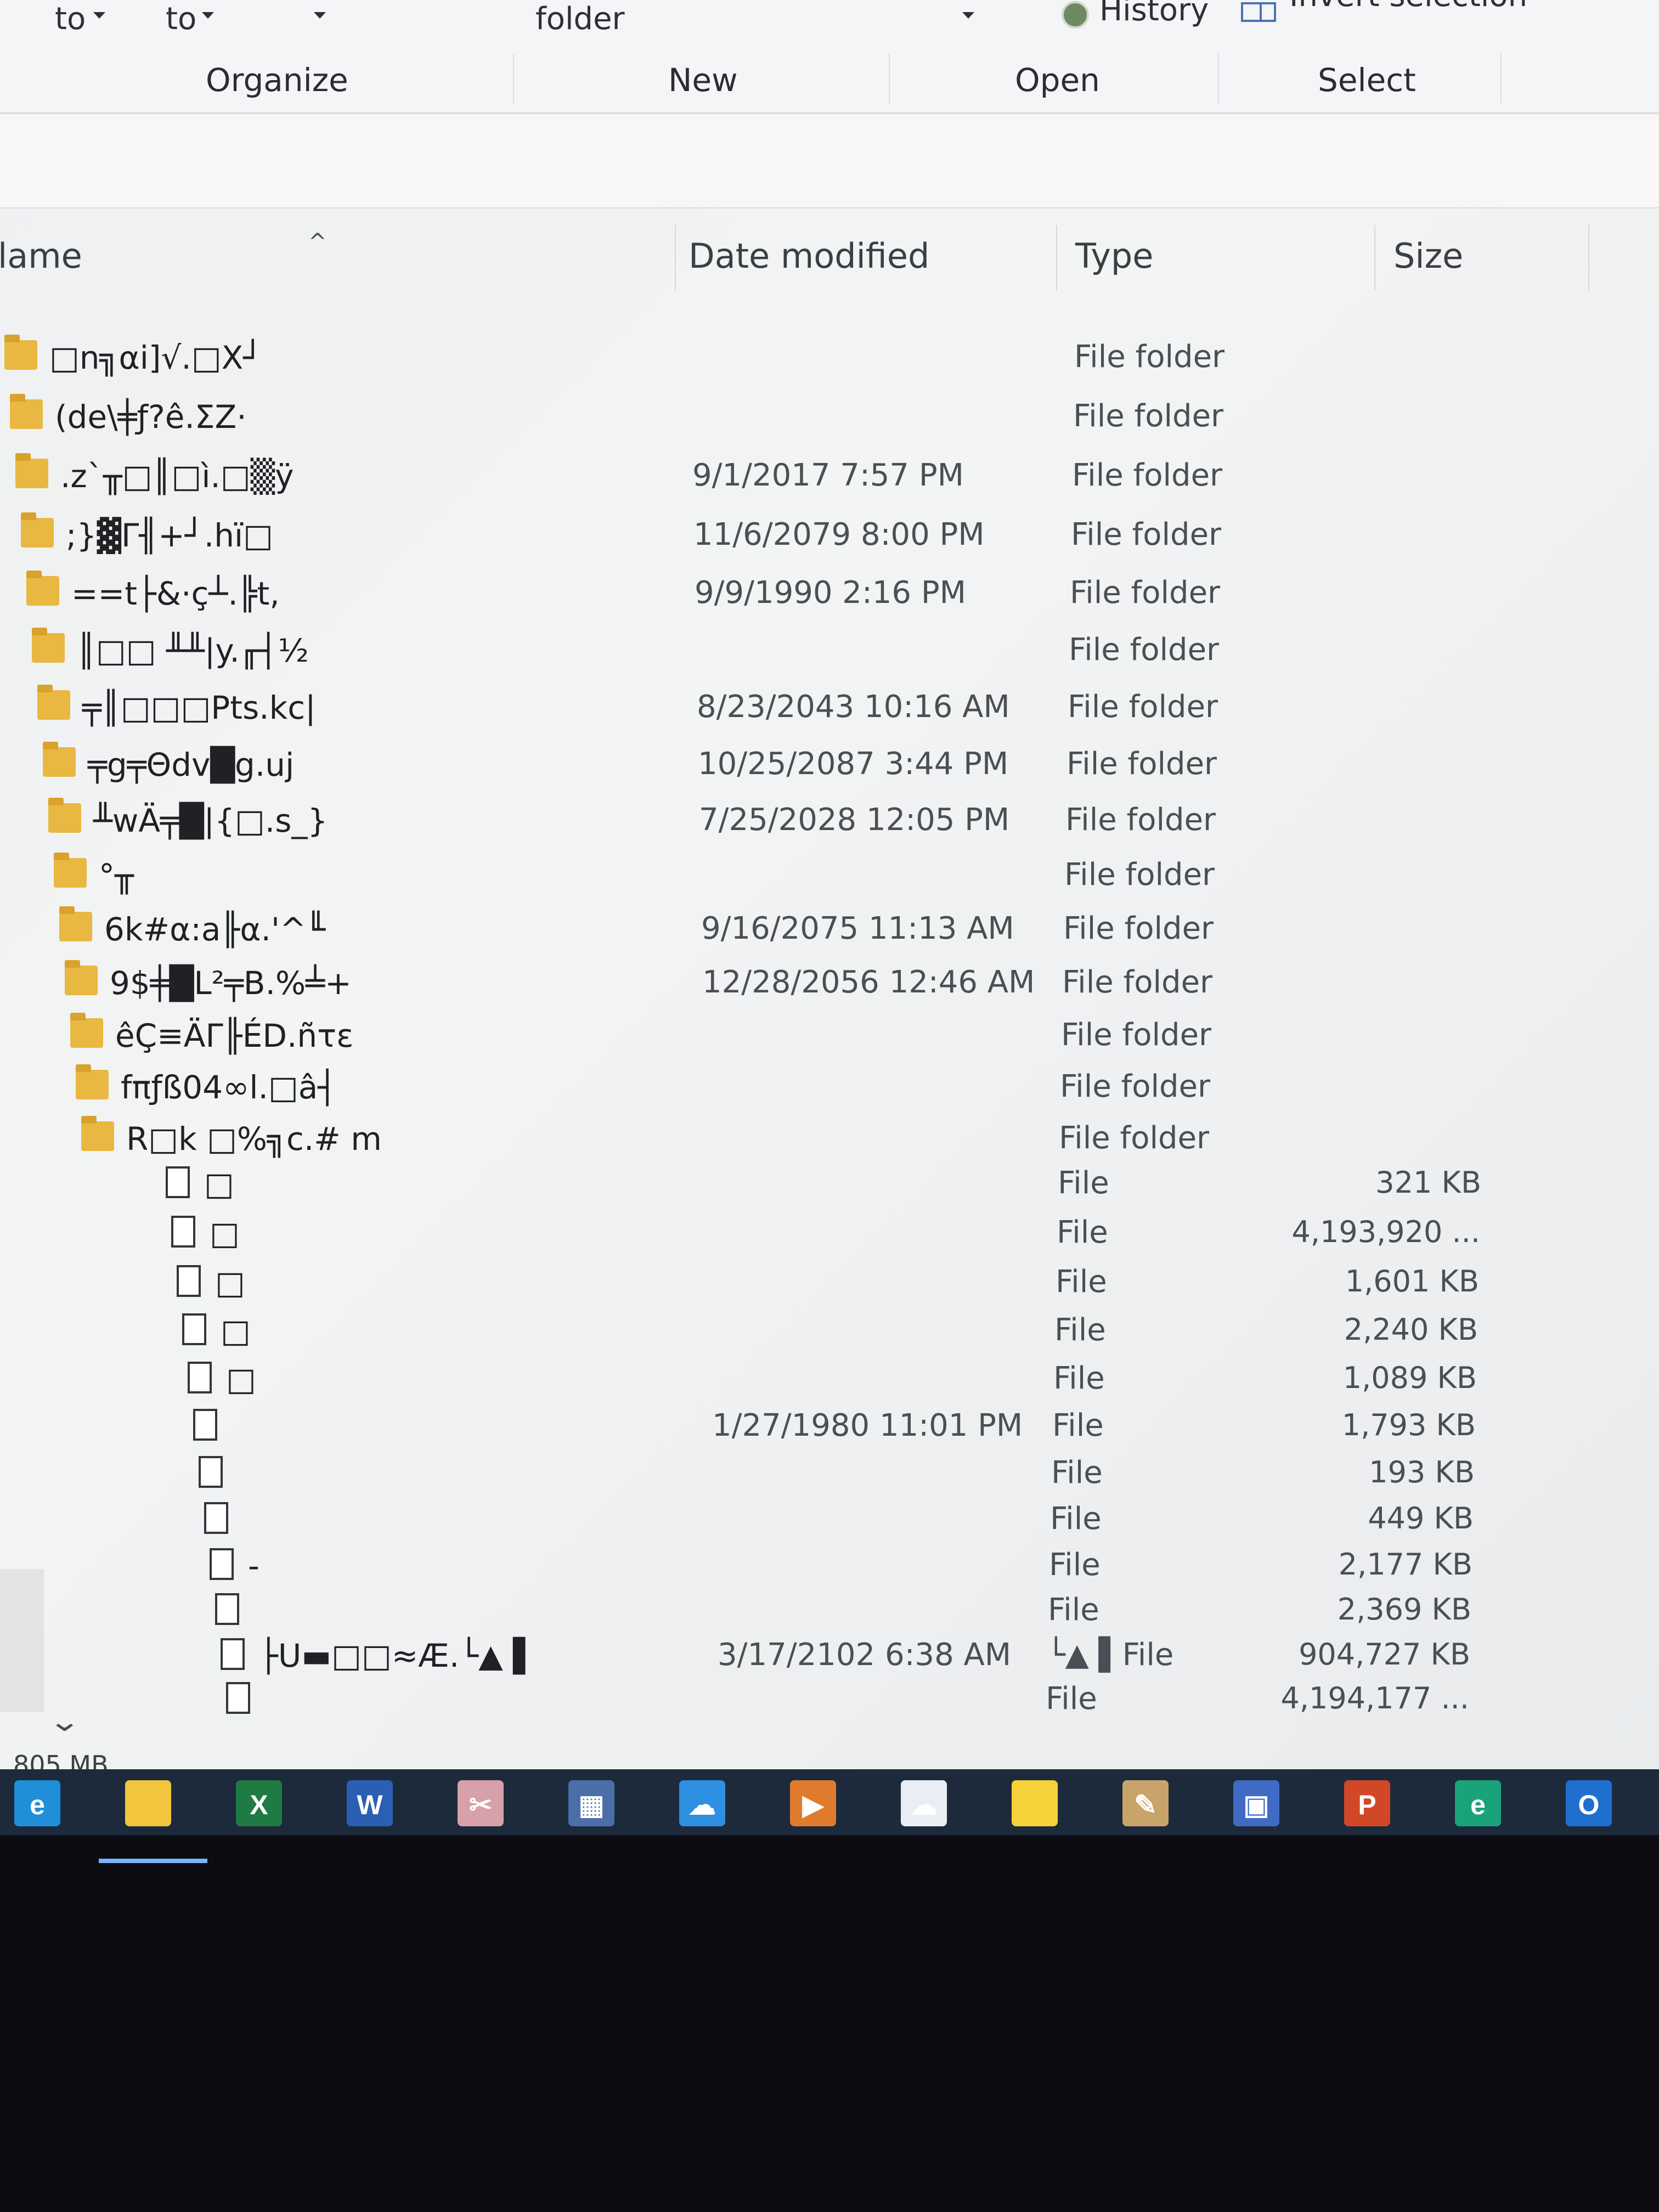 The width and height of the screenshot is (1659, 2212). What do you see at coordinates (1501, 79) in the screenshot?
I see `ribbon-divider` at bounding box center [1501, 79].